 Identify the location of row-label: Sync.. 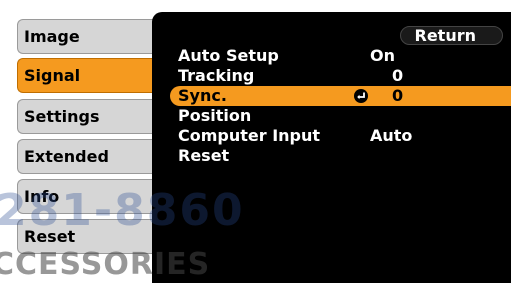
(202, 95).